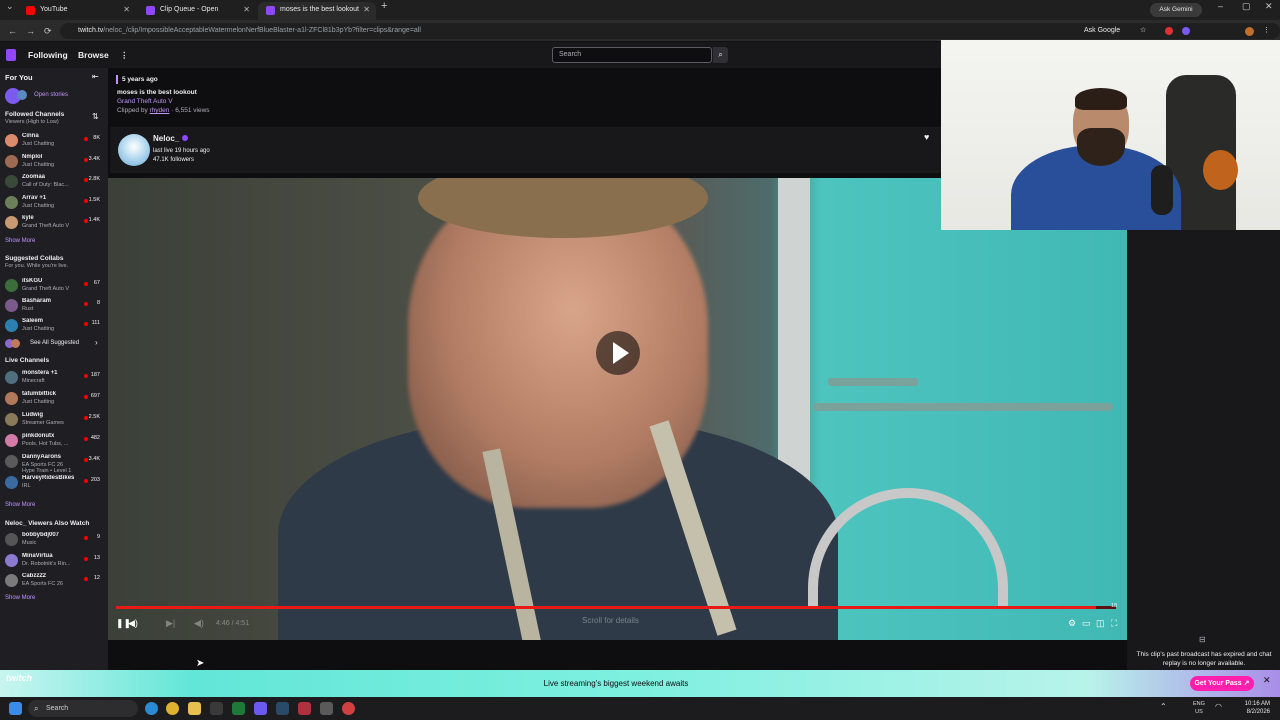  What do you see at coordinates (1072, 623) in the screenshot?
I see `settings-gear-icon: ⚙` at bounding box center [1072, 623].